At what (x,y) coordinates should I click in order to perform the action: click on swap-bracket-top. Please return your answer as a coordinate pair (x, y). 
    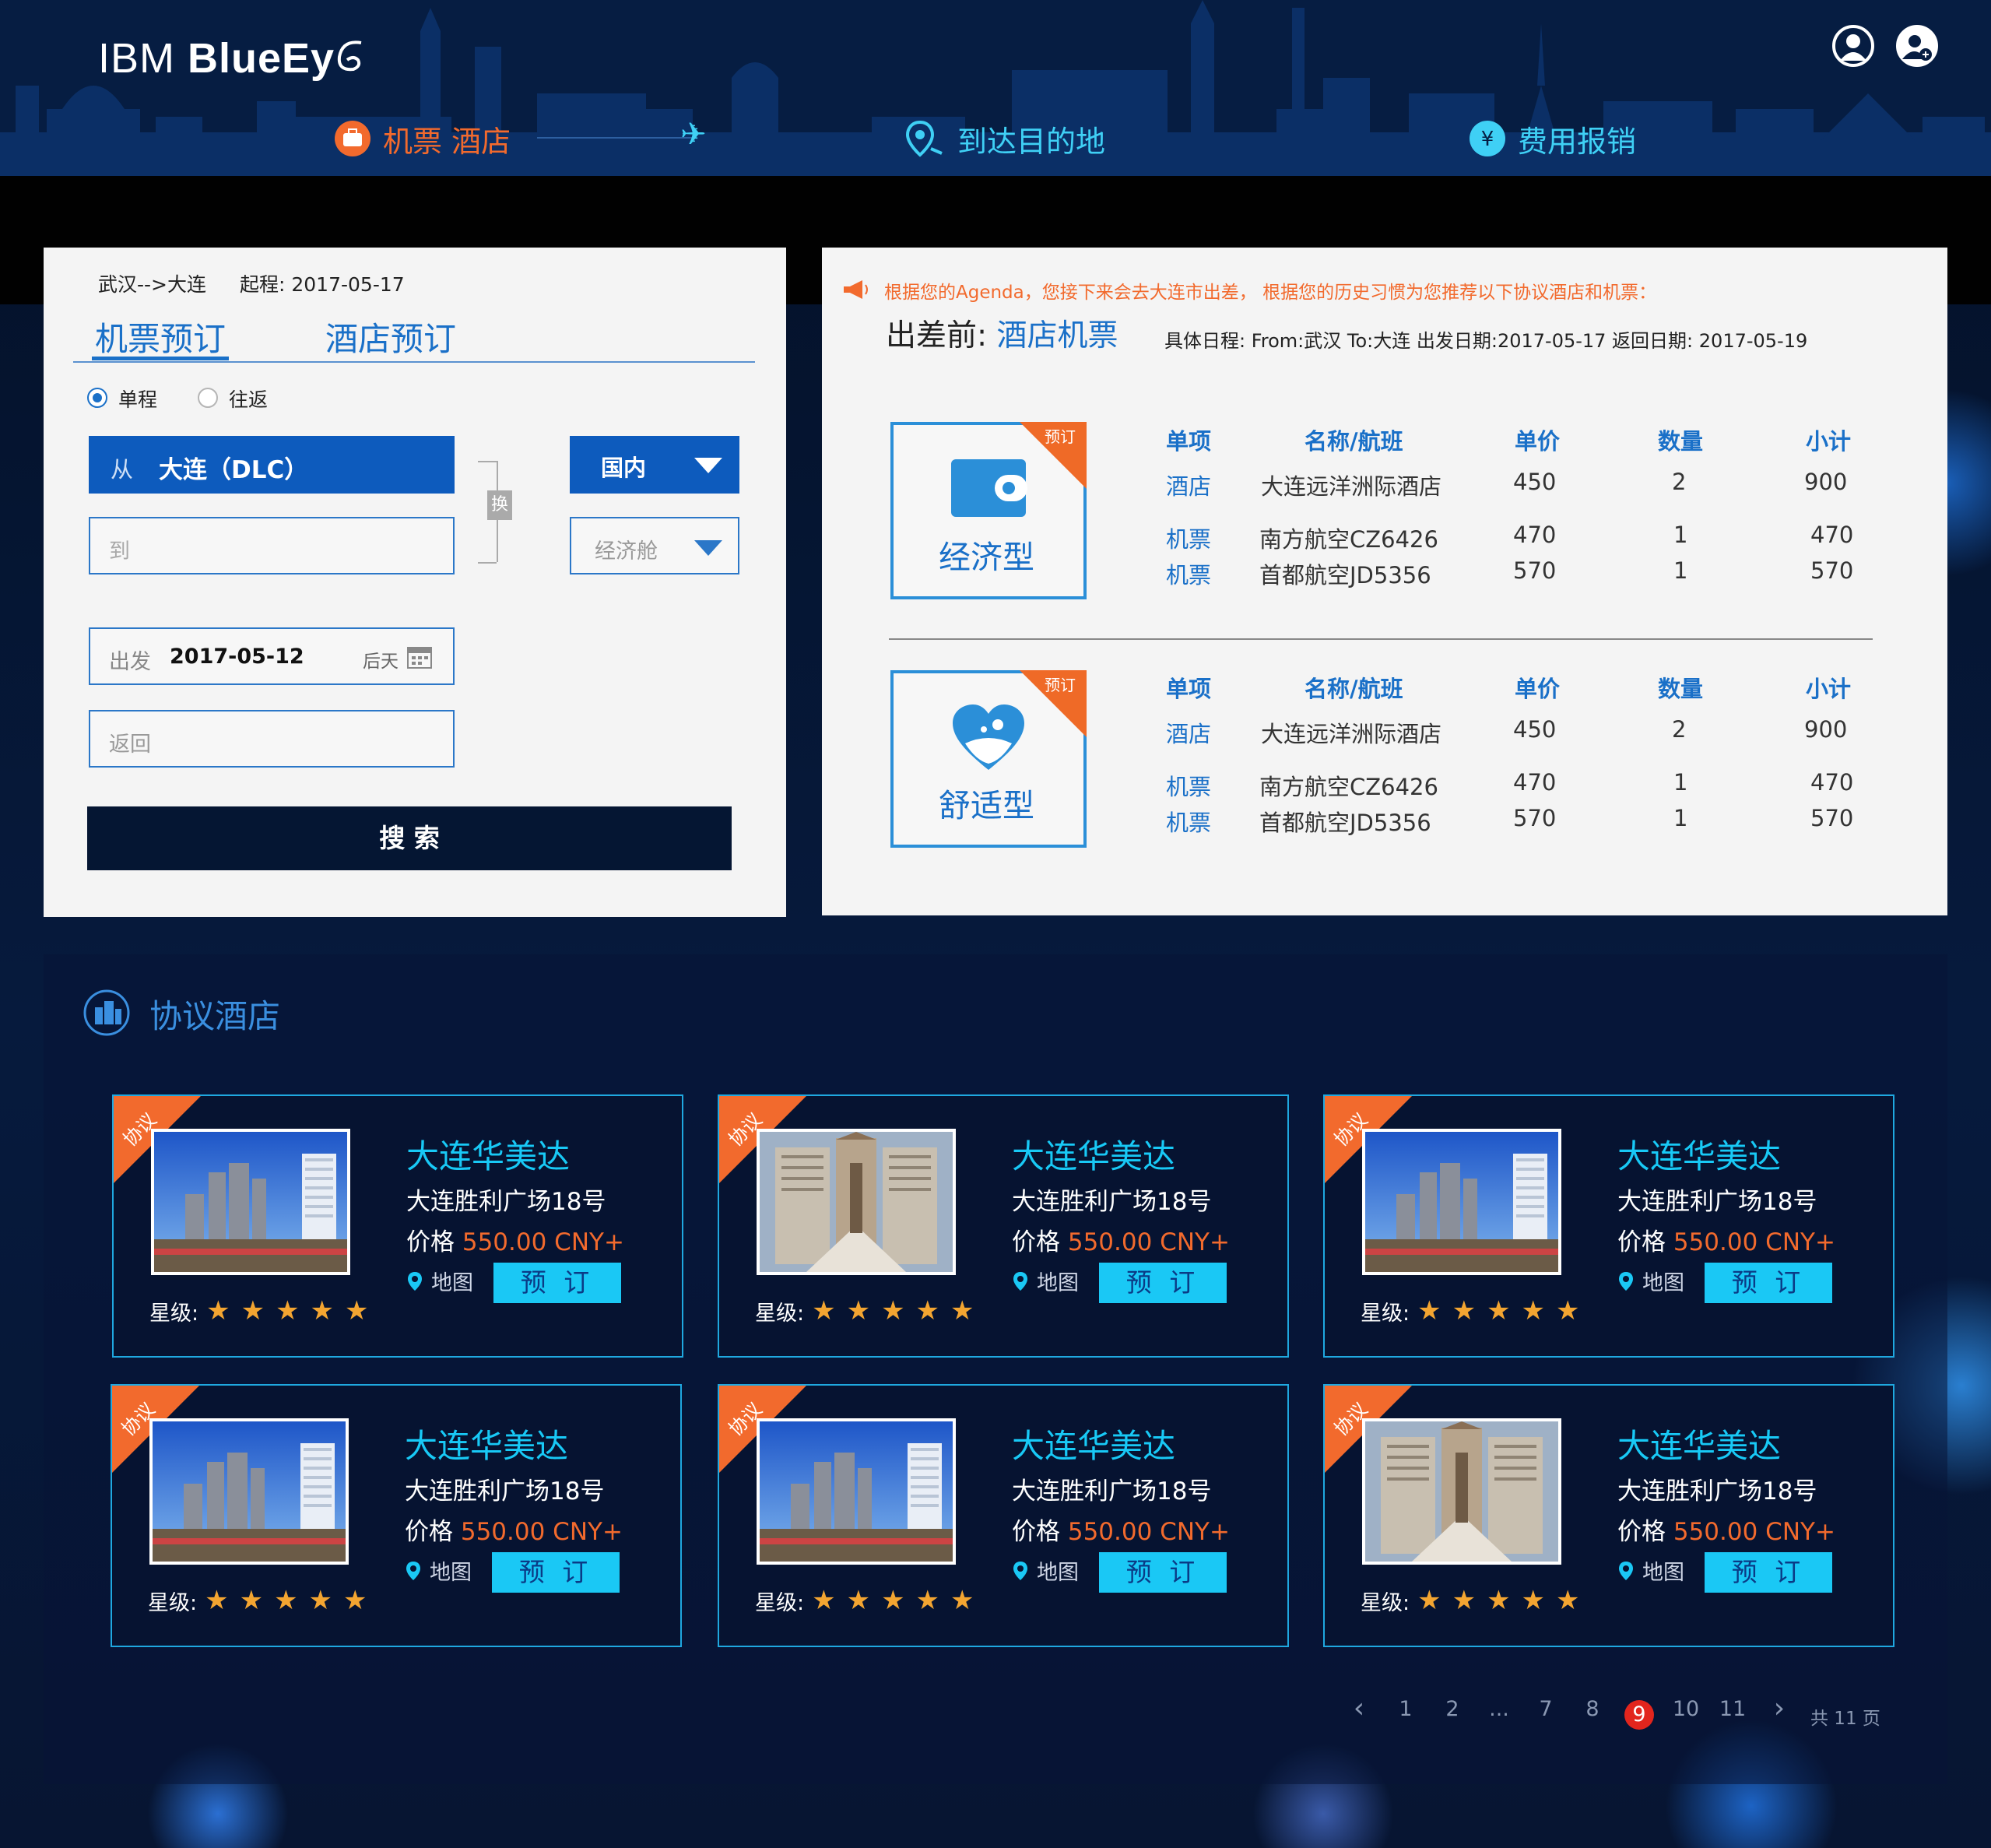
    Looking at the image, I should click on (487, 461).